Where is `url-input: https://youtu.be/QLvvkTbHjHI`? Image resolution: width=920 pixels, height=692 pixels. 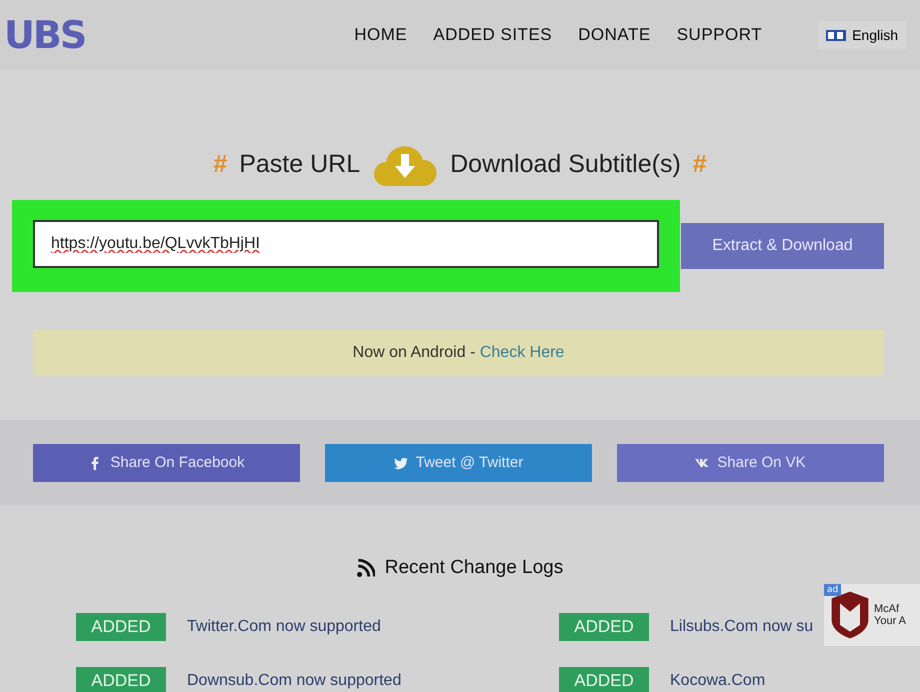 url-input: https://youtu.be/QLvvkTbHjHI is located at coordinates (346, 244).